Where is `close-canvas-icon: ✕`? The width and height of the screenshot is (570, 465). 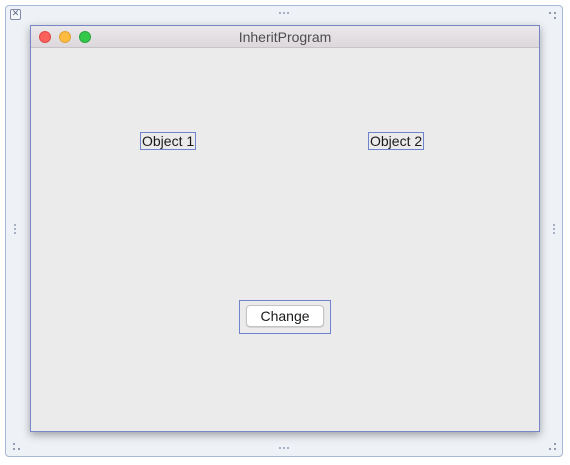
close-canvas-icon: ✕ is located at coordinates (15, 14).